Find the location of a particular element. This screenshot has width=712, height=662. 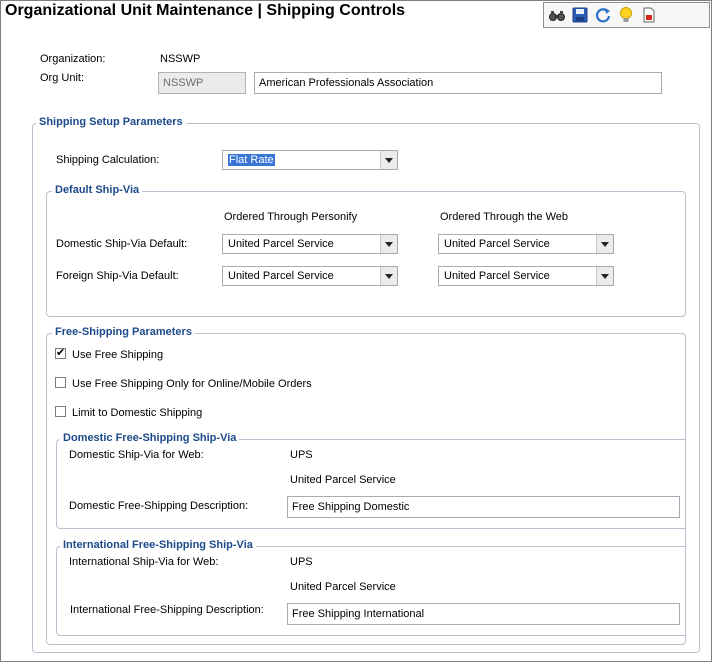

shipping-calculation-select: Flat Rate is located at coordinates (310, 160).